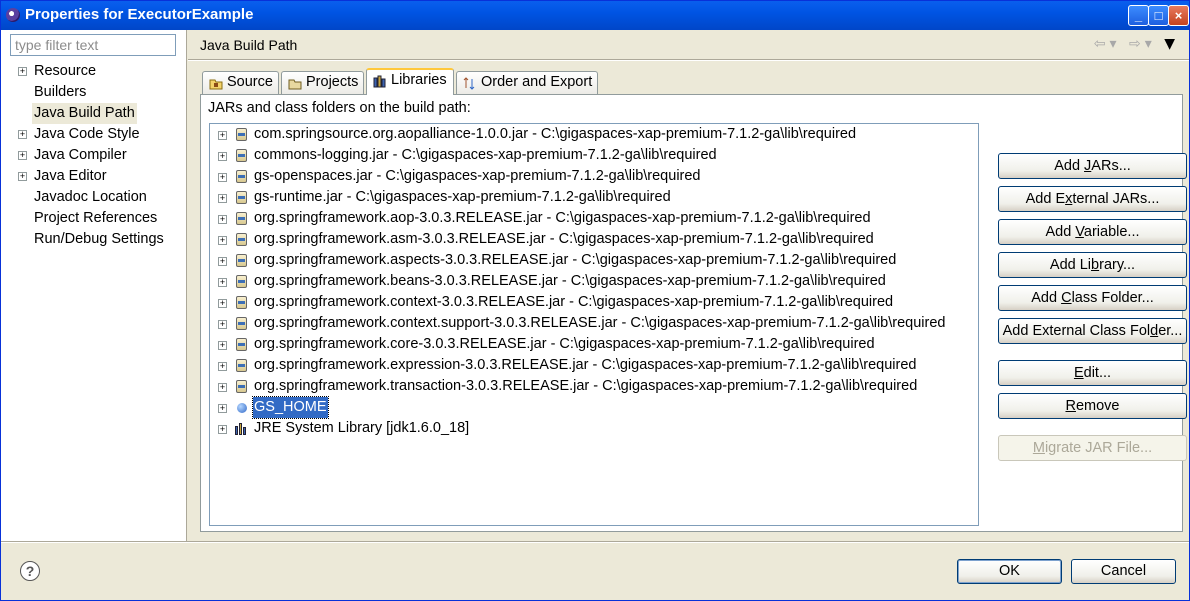 The image size is (1190, 601). I want to click on tree-item: + Java Editor, so click(93, 176).